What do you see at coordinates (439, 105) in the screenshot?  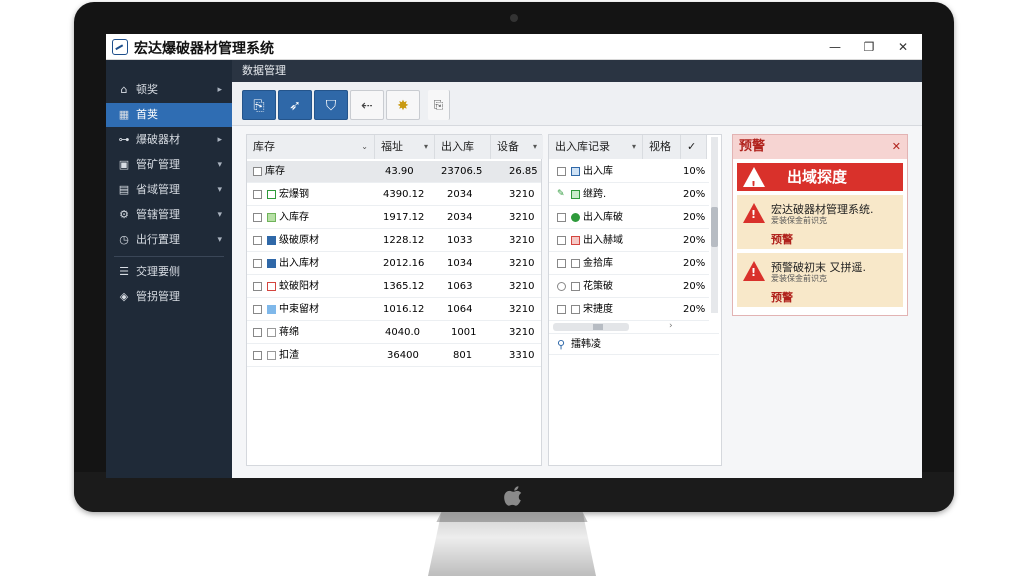 I see `copy-button: ⎘` at bounding box center [439, 105].